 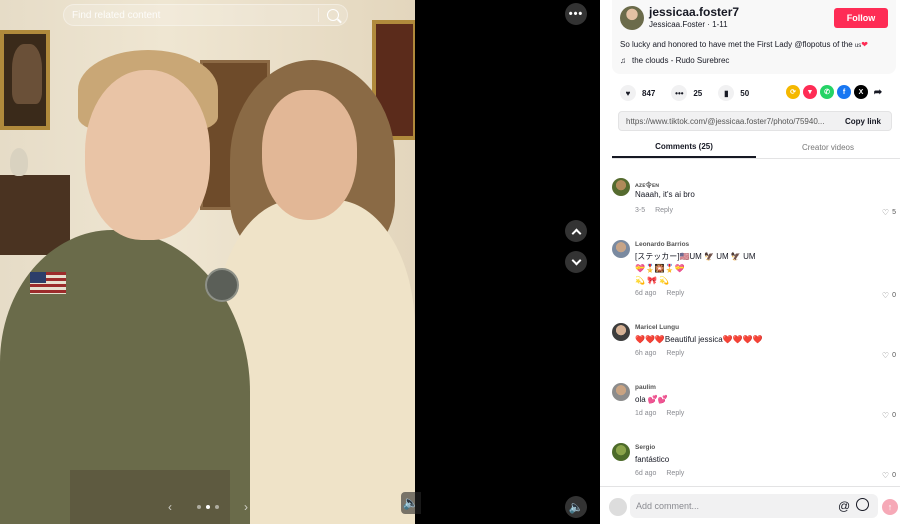 What do you see at coordinates (861, 18) in the screenshot?
I see `follow-button: Follow` at bounding box center [861, 18].